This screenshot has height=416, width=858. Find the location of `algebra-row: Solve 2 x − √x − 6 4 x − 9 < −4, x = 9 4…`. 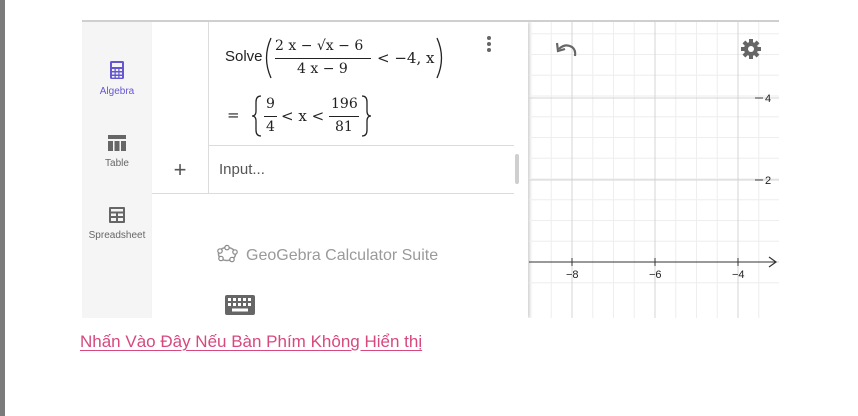

algebra-row: Solve 2 x − √x − 6 4 x − 9 < −4, x = 9 4… is located at coordinates (361, 84).